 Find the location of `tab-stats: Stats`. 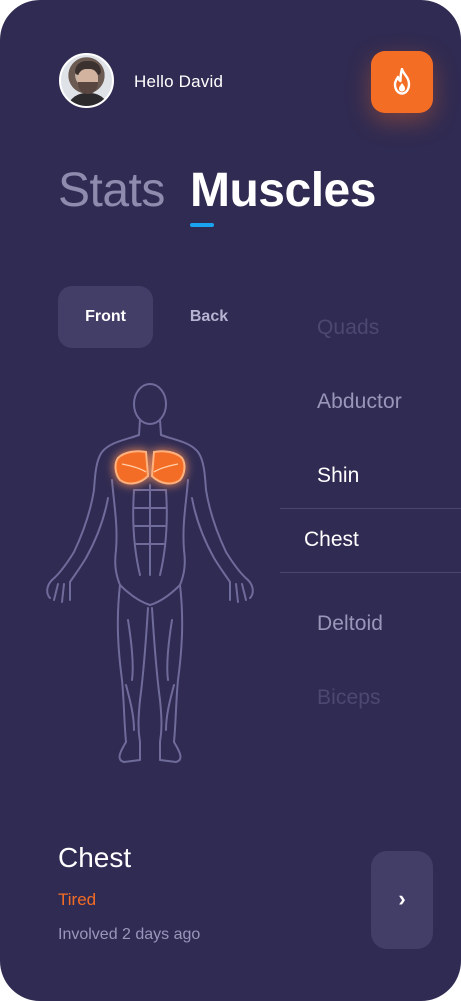

tab-stats: Stats is located at coordinates (111, 190).